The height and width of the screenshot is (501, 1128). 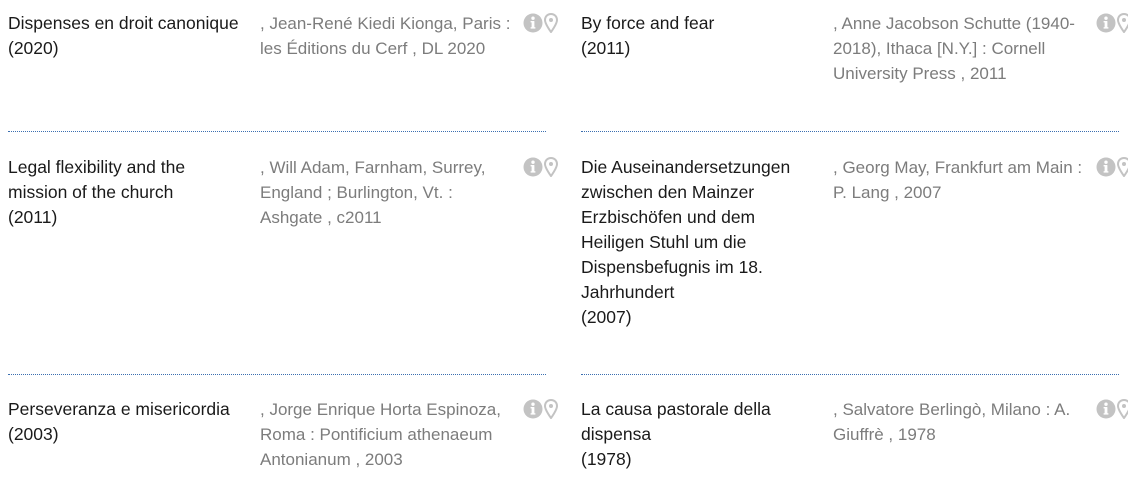 What do you see at coordinates (606, 317) in the screenshot?
I see `year-text: (2007)` at bounding box center [606, 317].